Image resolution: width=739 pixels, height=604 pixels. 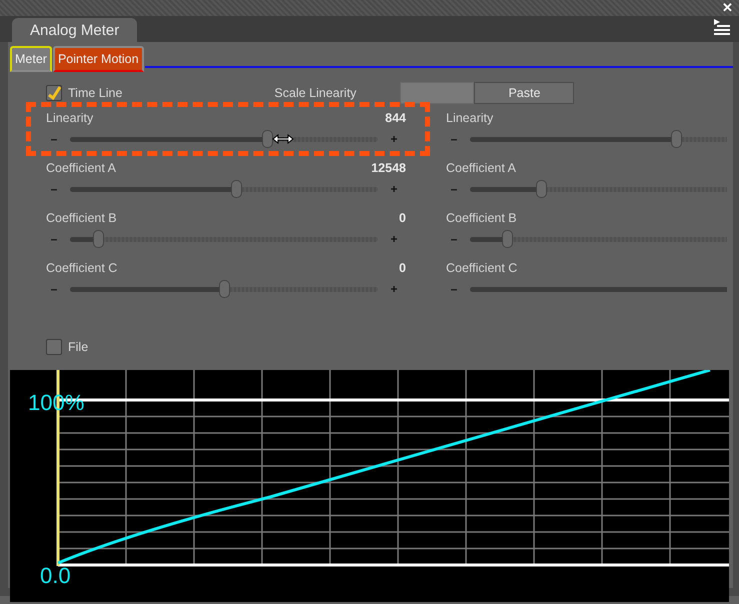 What do you see at coordinates (437, 93) in the screenshot?
I see `input-field` at bounding box center [437, 93].